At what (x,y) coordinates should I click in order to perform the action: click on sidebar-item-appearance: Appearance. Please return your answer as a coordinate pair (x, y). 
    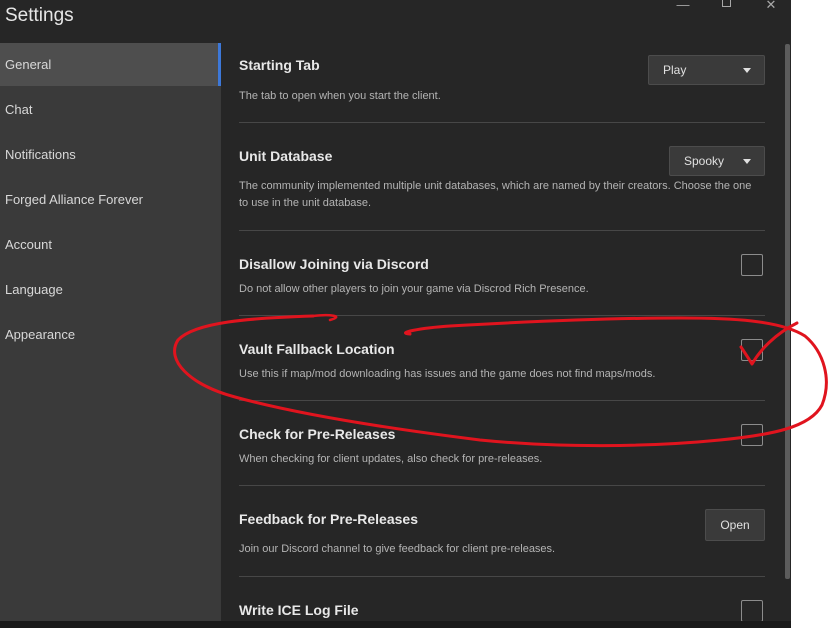
    Looking at the image, I should click on (110, 334).